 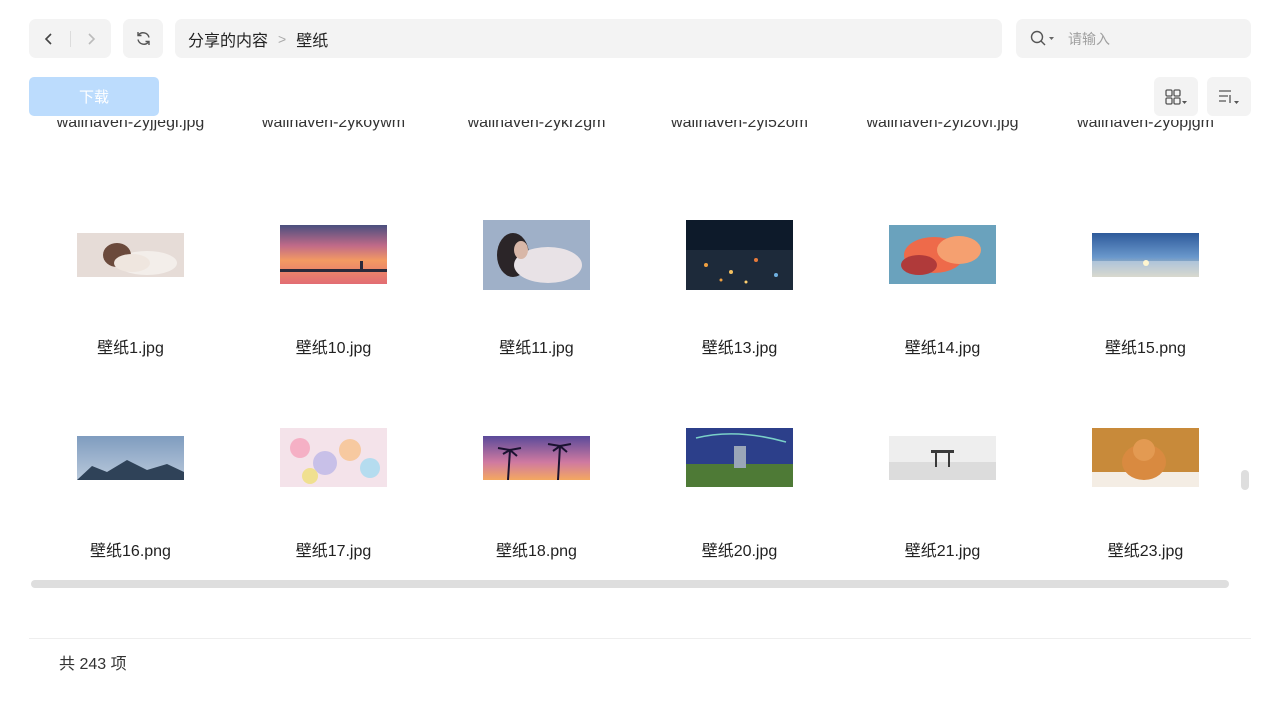 What do you see at coordinates (312, 39) in the screenshot?
I see `breadcrumb-item-current: 壁纸` at bounding box center [312, 39].